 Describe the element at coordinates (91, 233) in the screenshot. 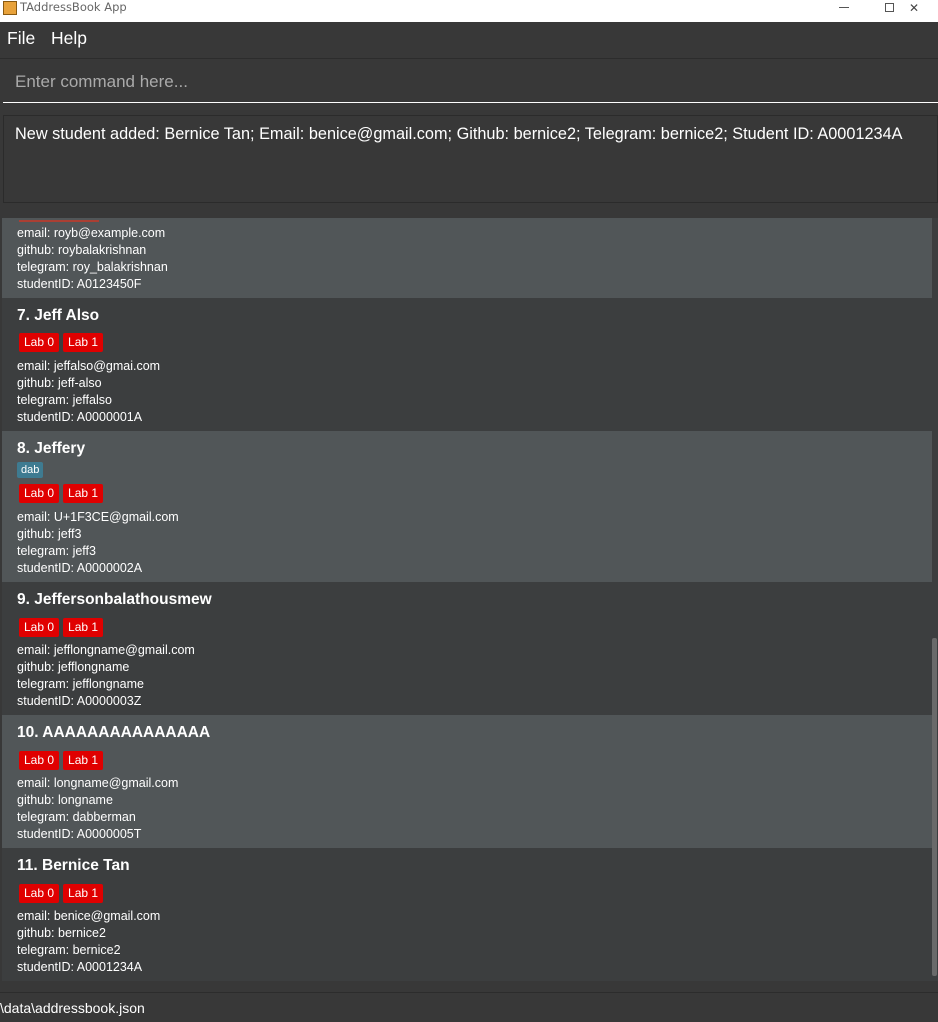

I see `student-email: email: royb@example.com` at that location.